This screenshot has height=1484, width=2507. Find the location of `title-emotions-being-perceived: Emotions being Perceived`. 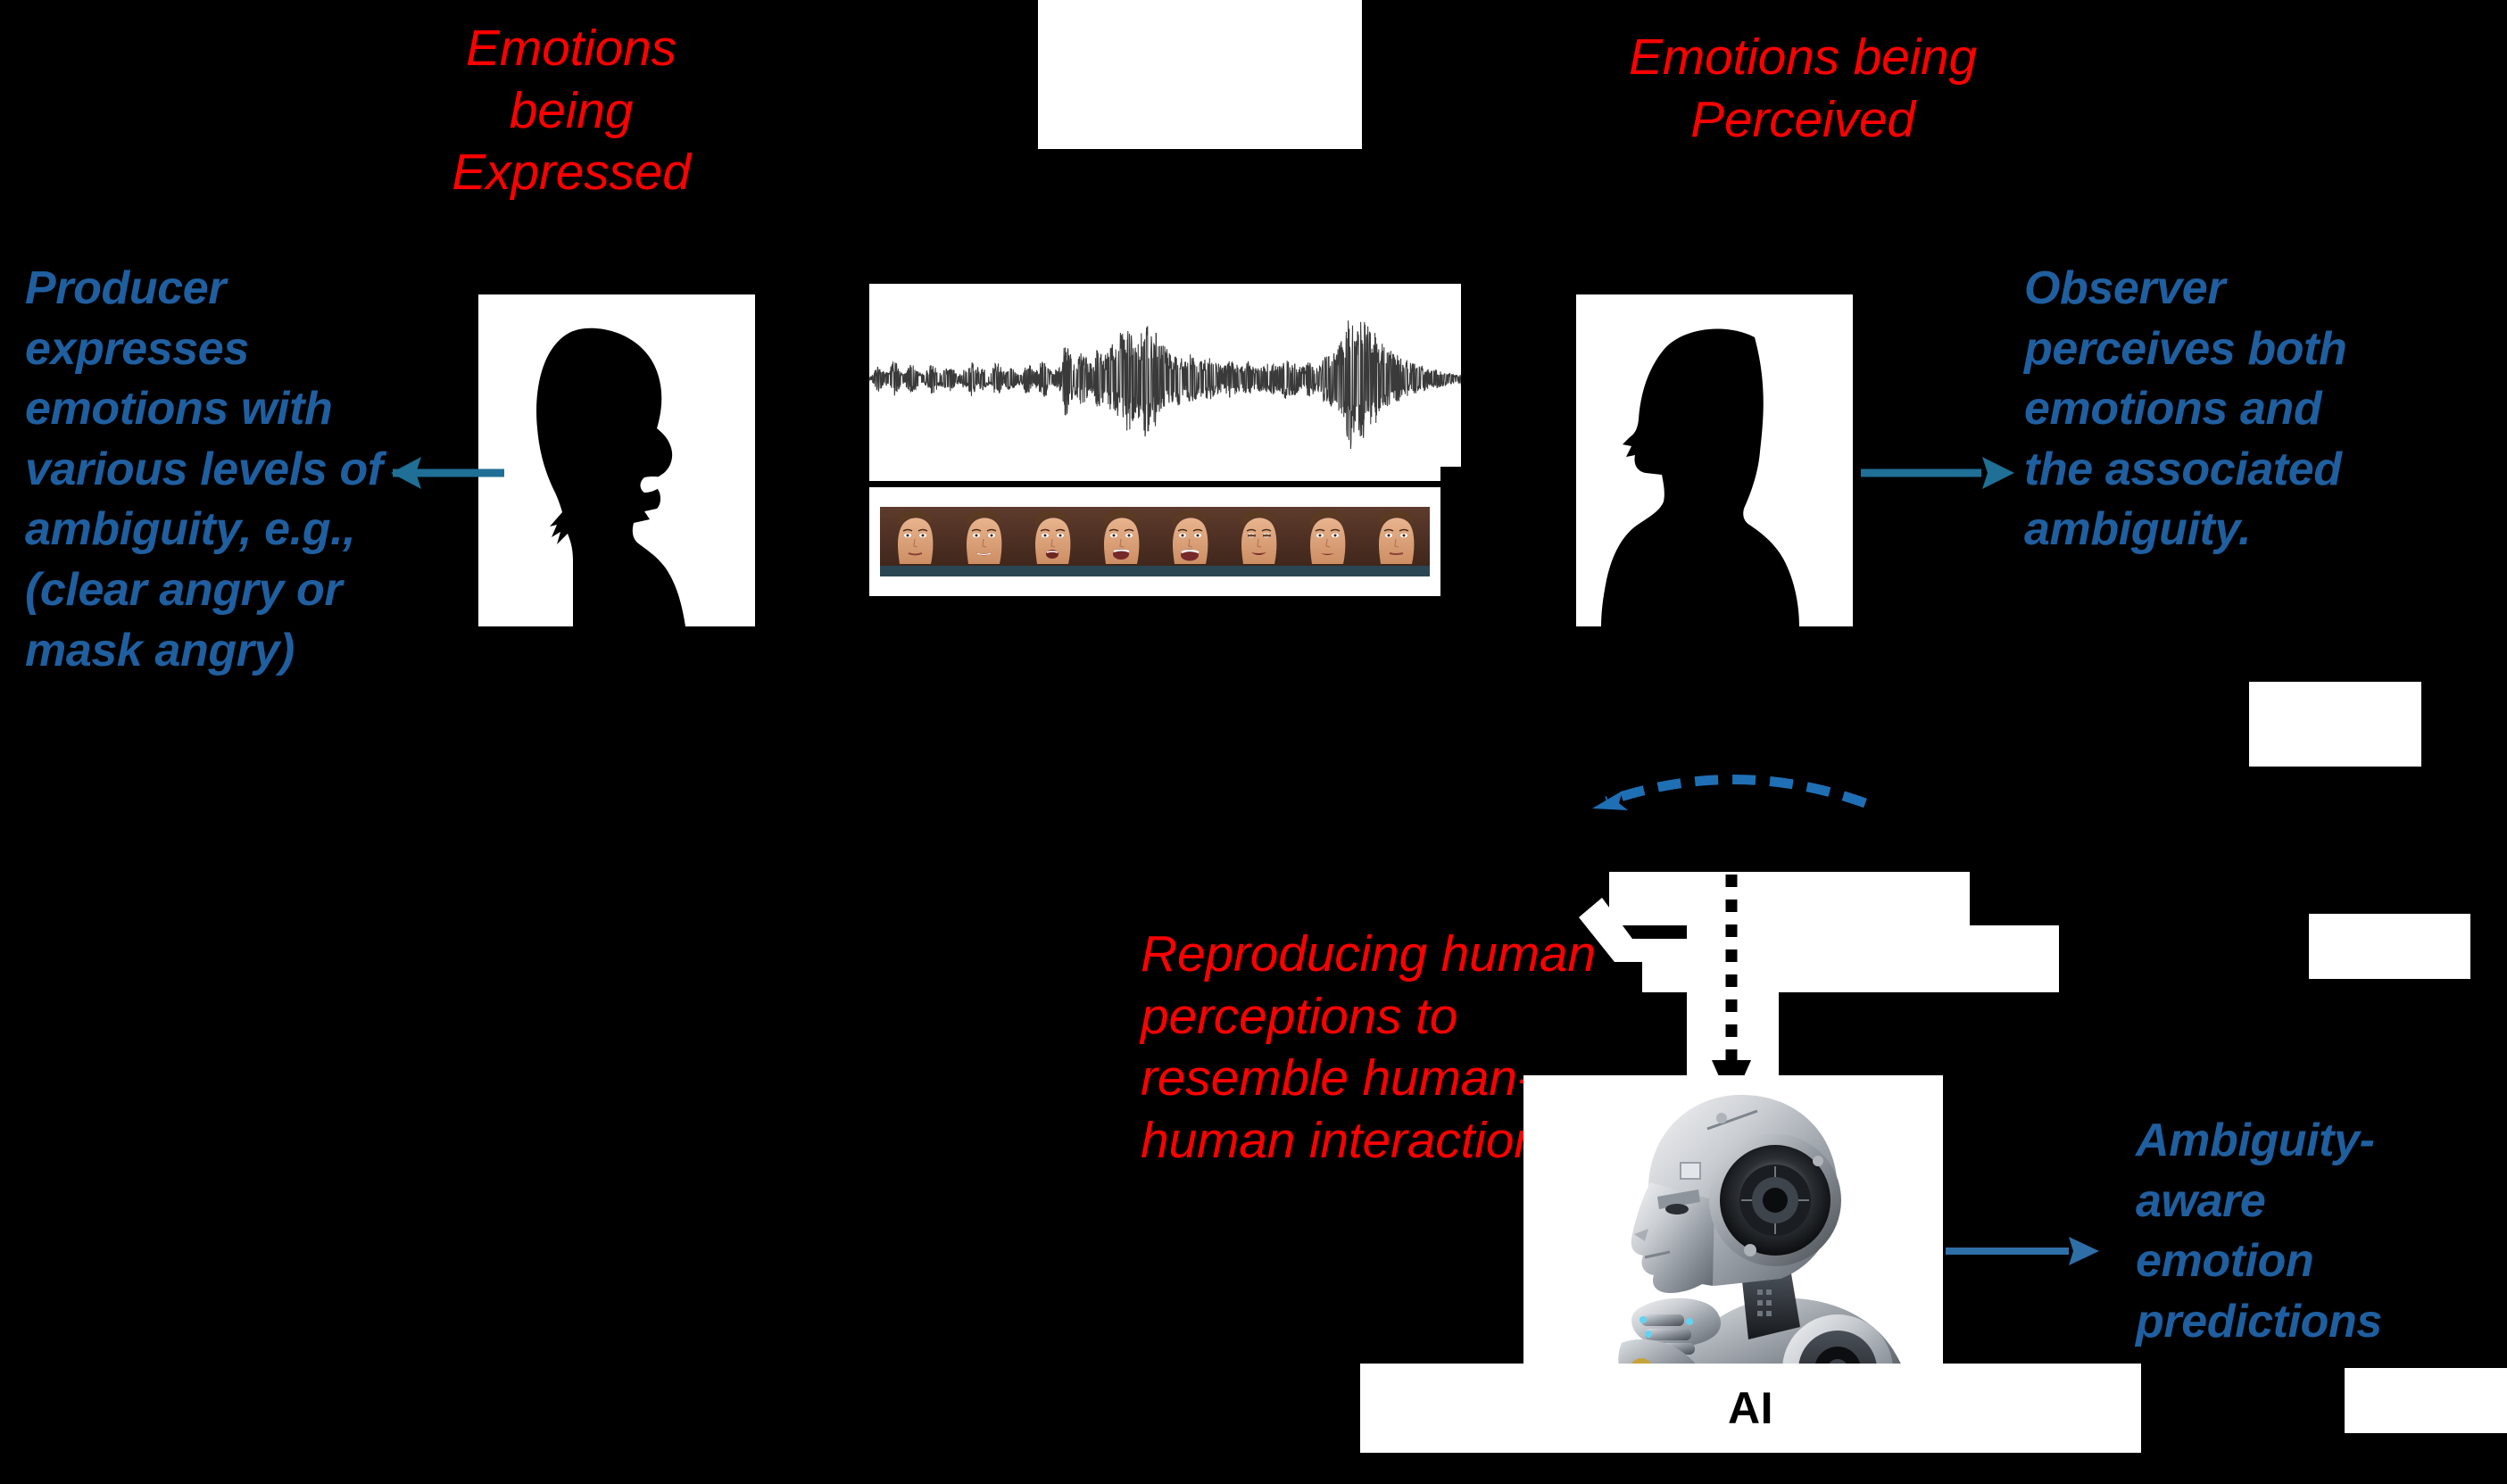

title-emotions-being-perceived: Emotions being Perceived is located at coordinates (1803, 88).